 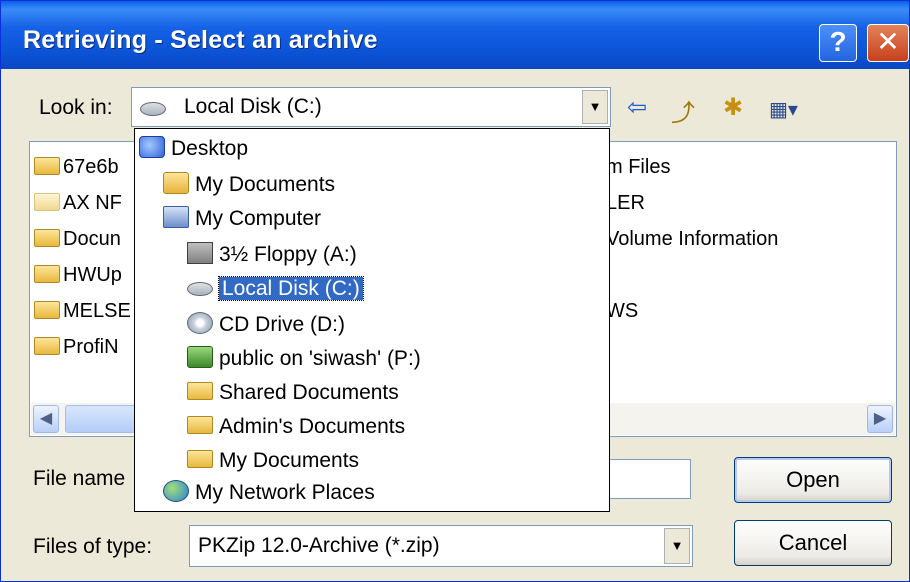 What do you see at coordinates (200, 323) in the screenshot?
I see `cd-drive-icon` at bounding box center [200, 323].